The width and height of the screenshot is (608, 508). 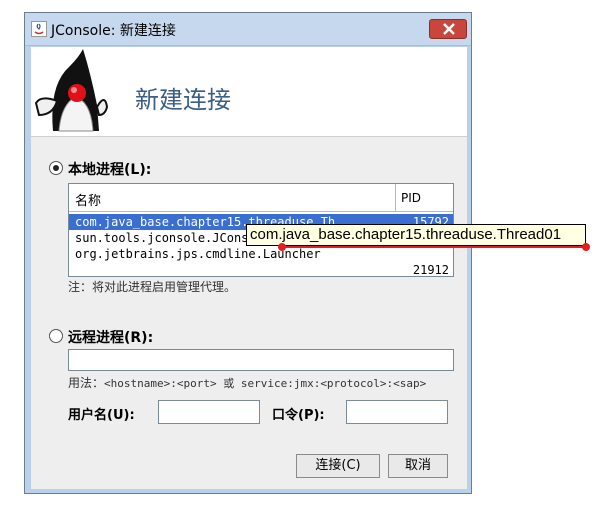 I want to click on java-icon, so click(x=39, y=29).